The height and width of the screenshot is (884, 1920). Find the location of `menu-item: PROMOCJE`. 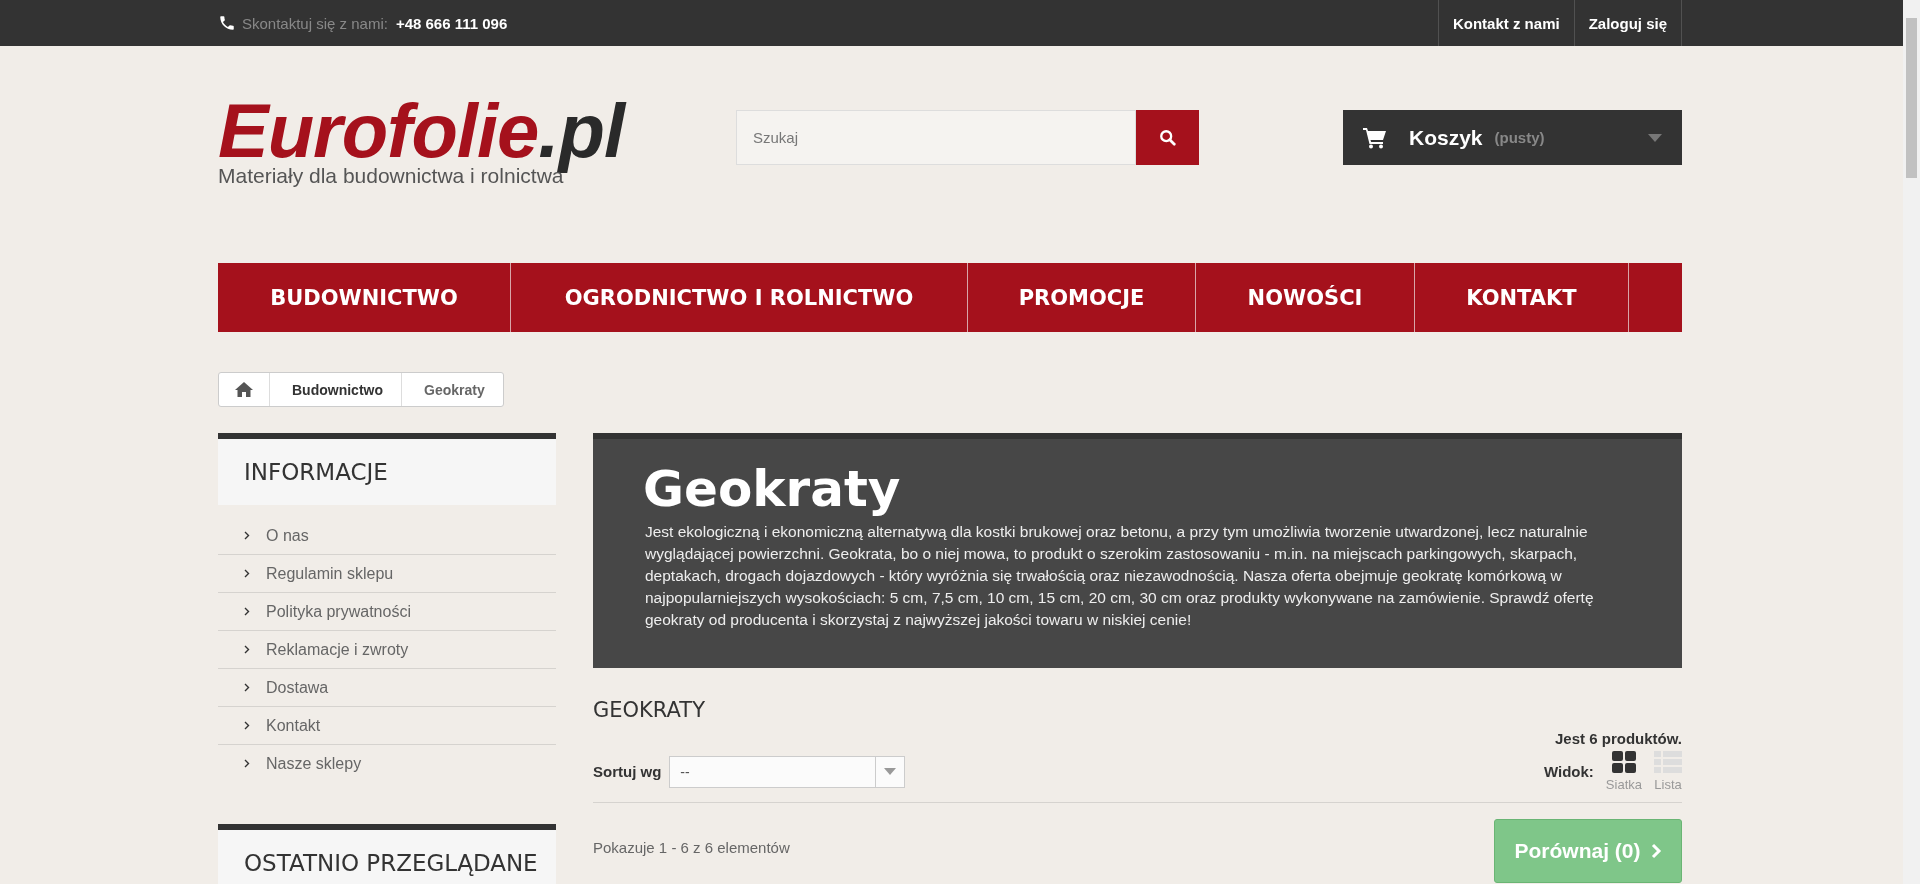

menu-item: PROMOCJE is located at coordinates (1082, 297).